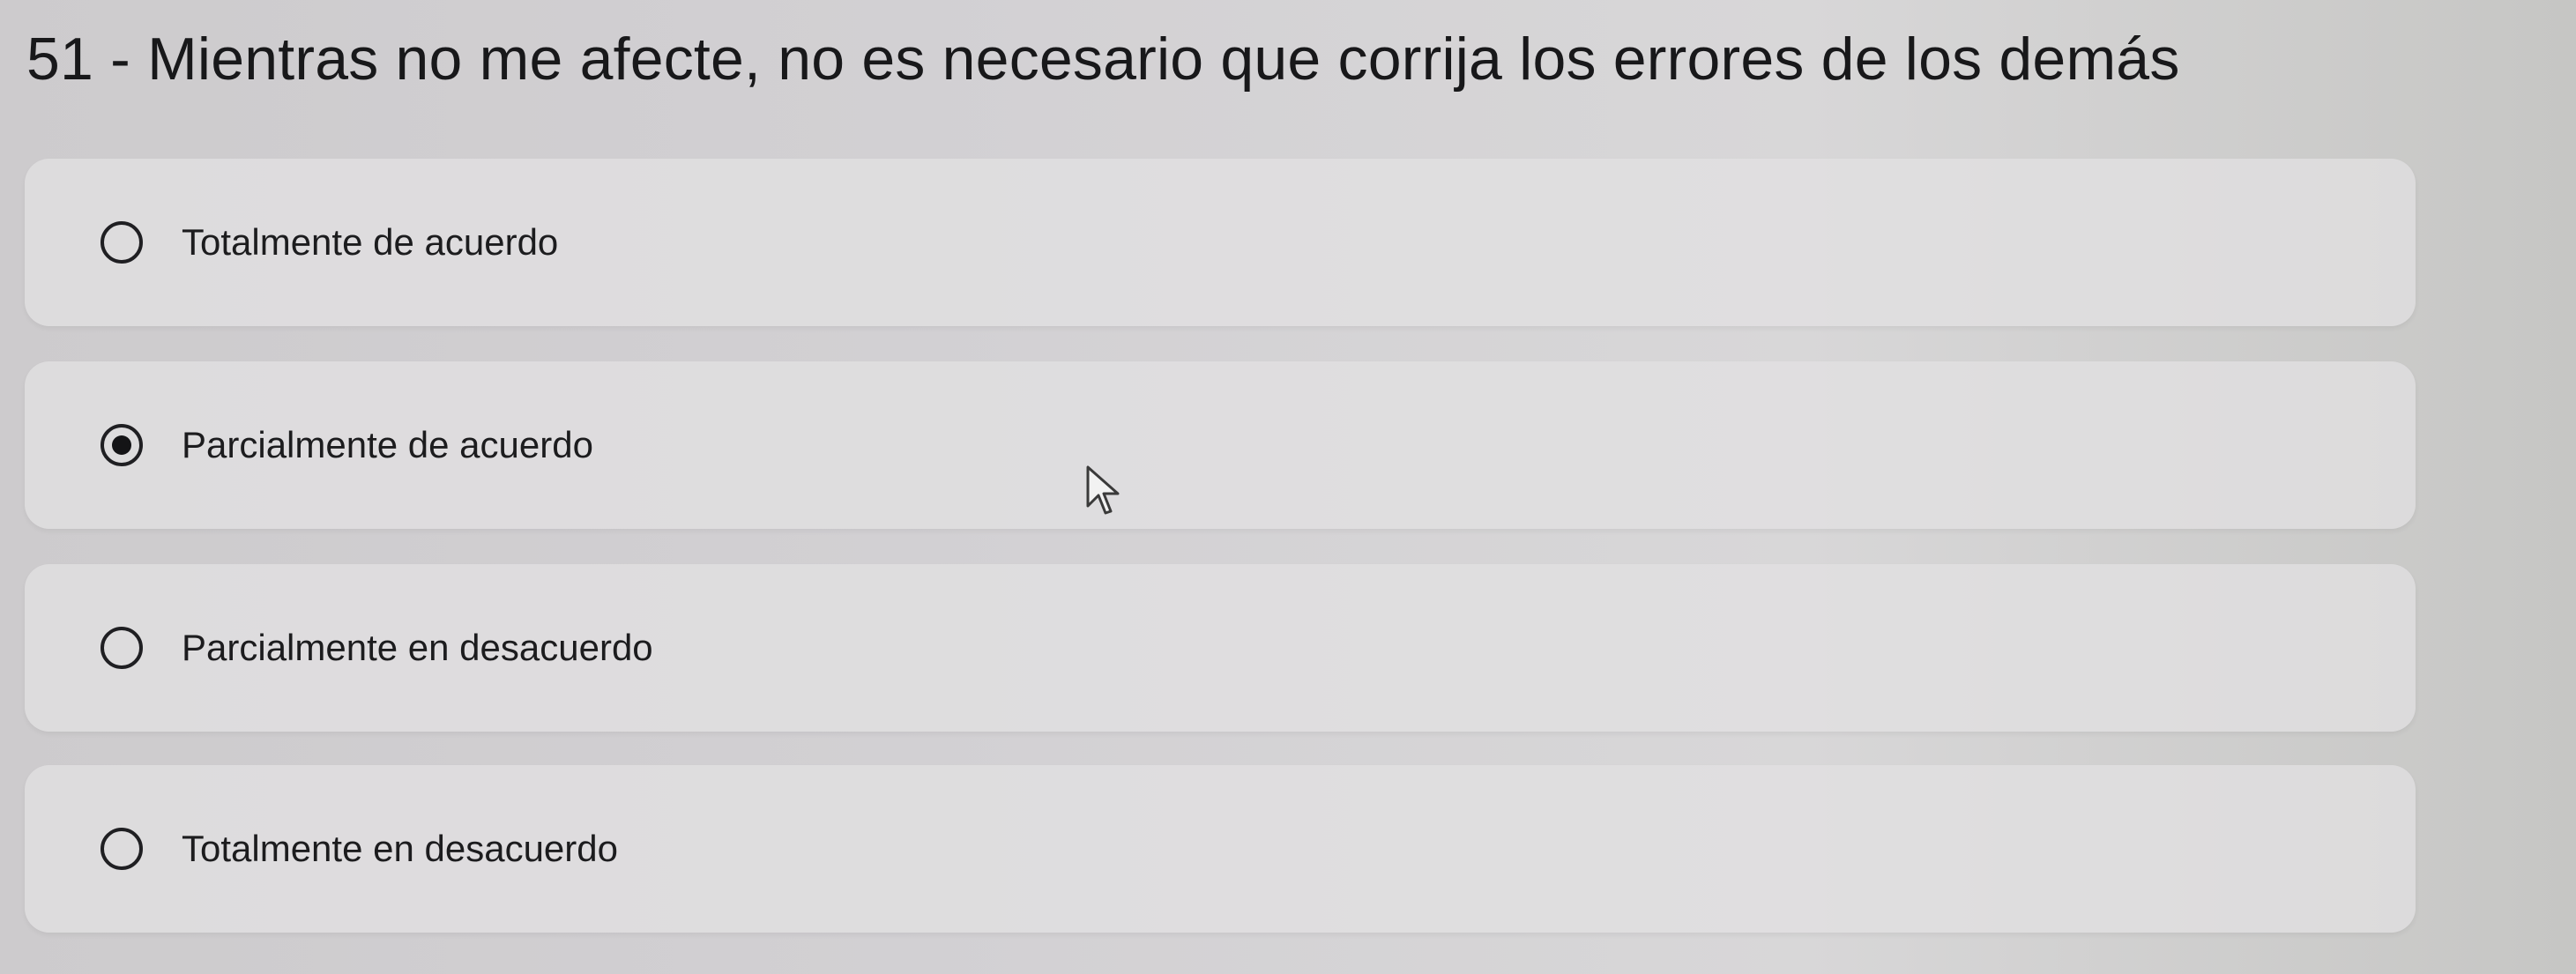 The image size is (2576, 974). I want to click on radio-dot, so click(122, 445).